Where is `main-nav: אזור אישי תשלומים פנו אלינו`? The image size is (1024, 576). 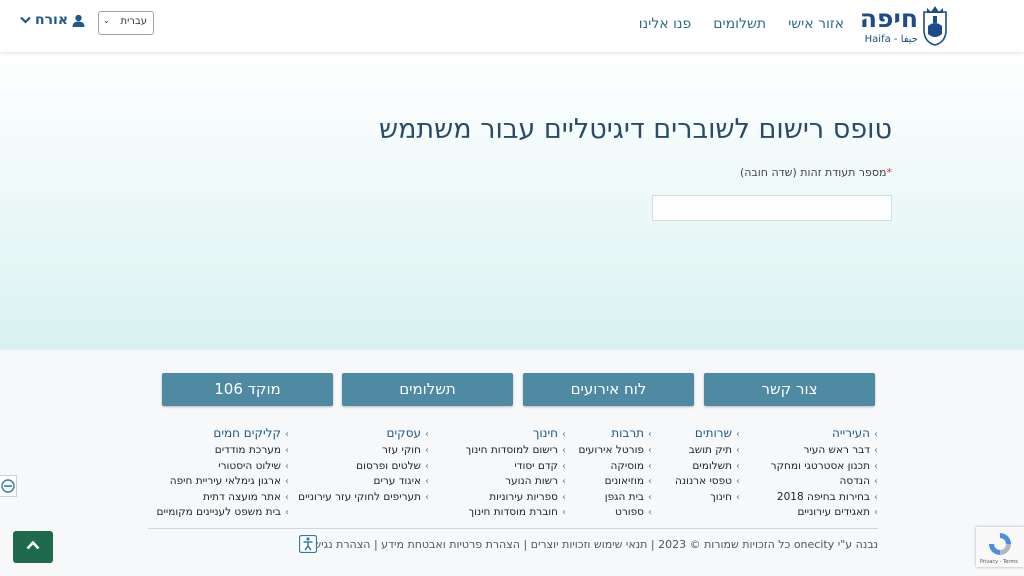 main-nav: אזור אישי תשלומים פנו אלינו is located at coordinates (741, 24).